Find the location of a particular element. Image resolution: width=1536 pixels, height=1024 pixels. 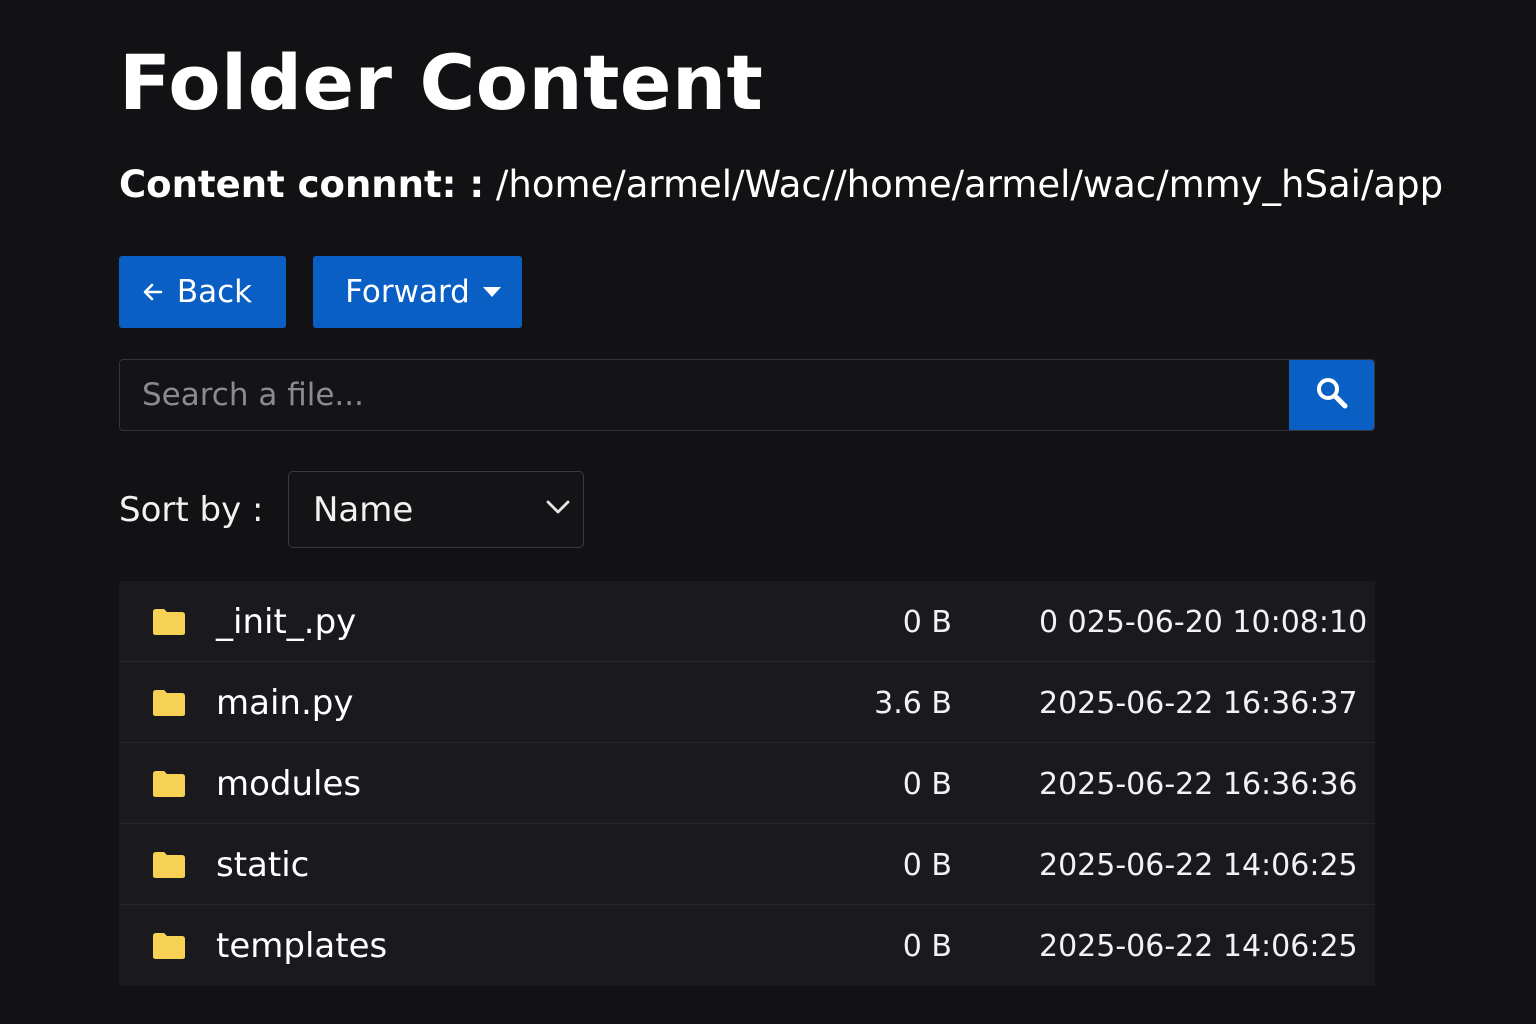

search-bar is located at coordinates (747, 395).